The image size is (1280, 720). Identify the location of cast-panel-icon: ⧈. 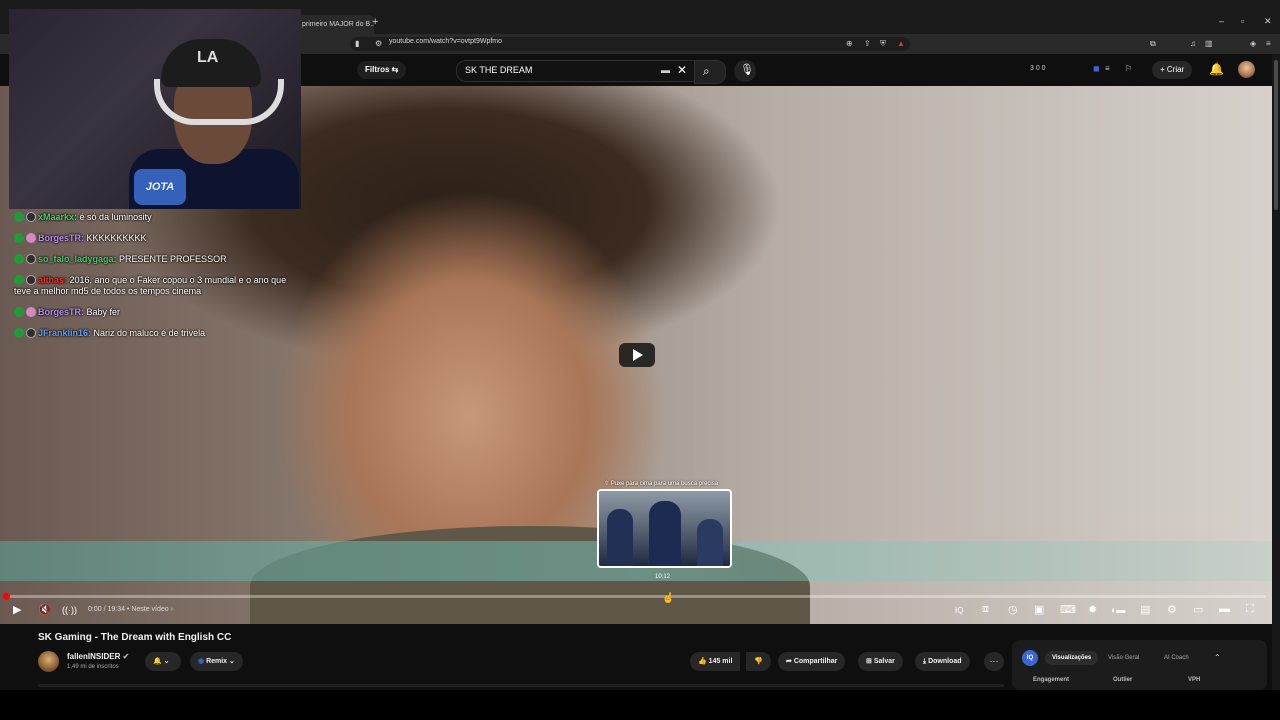
(985, 609).